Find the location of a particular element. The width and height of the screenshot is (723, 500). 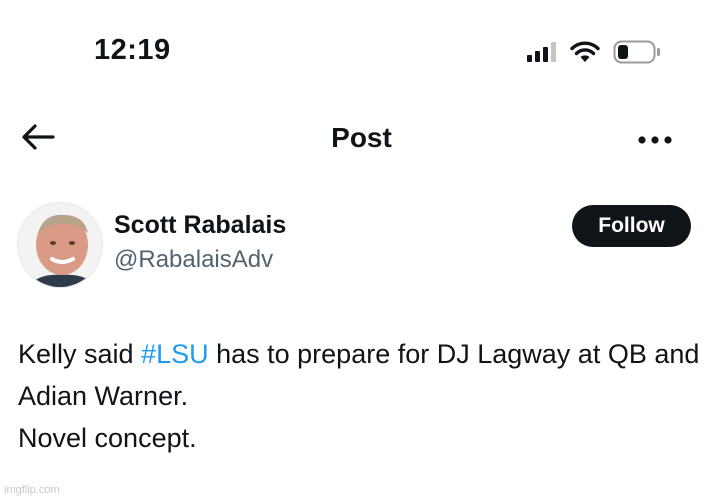

cellular-signal-icon is located at coordinates (542, 54).